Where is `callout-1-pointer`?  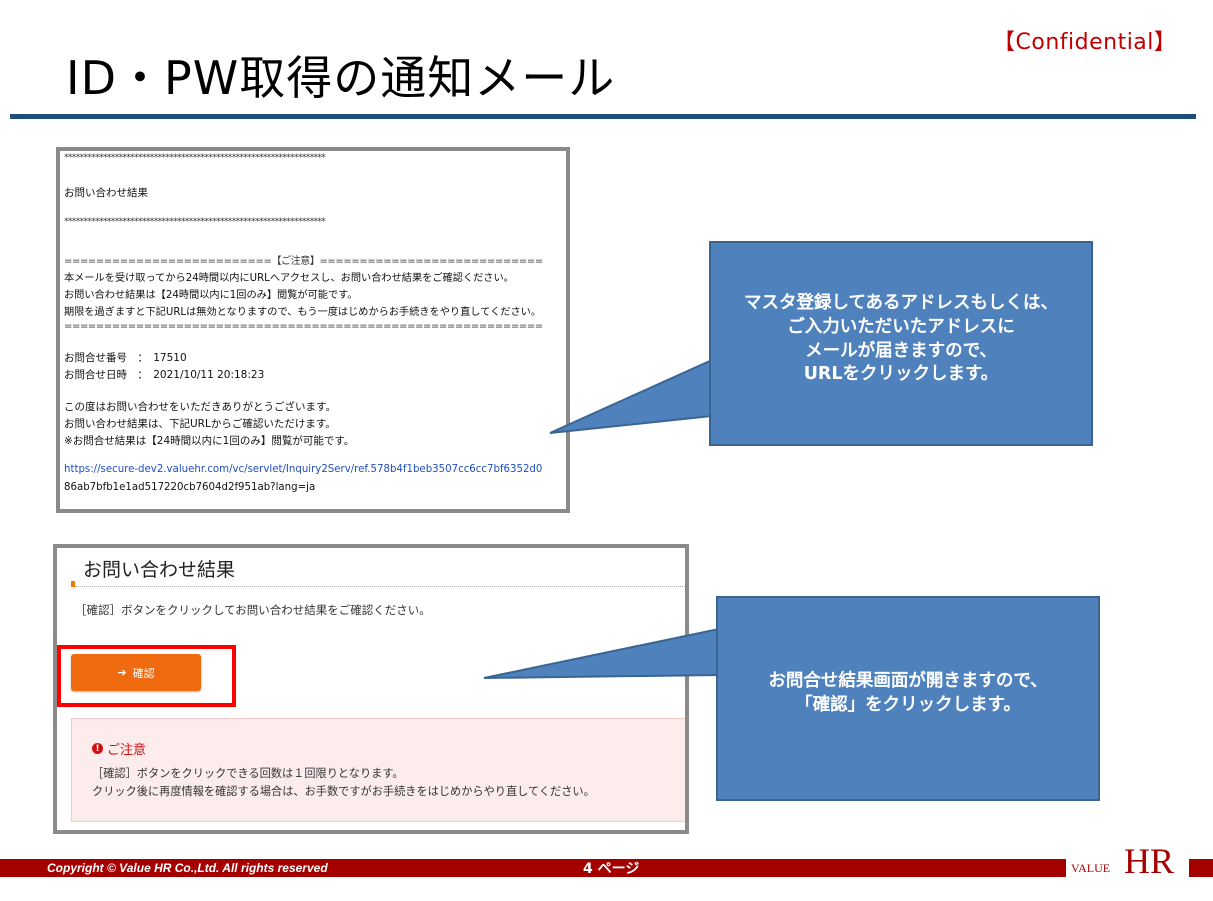 callout-1-pointer is located at coordinates (631, 396).